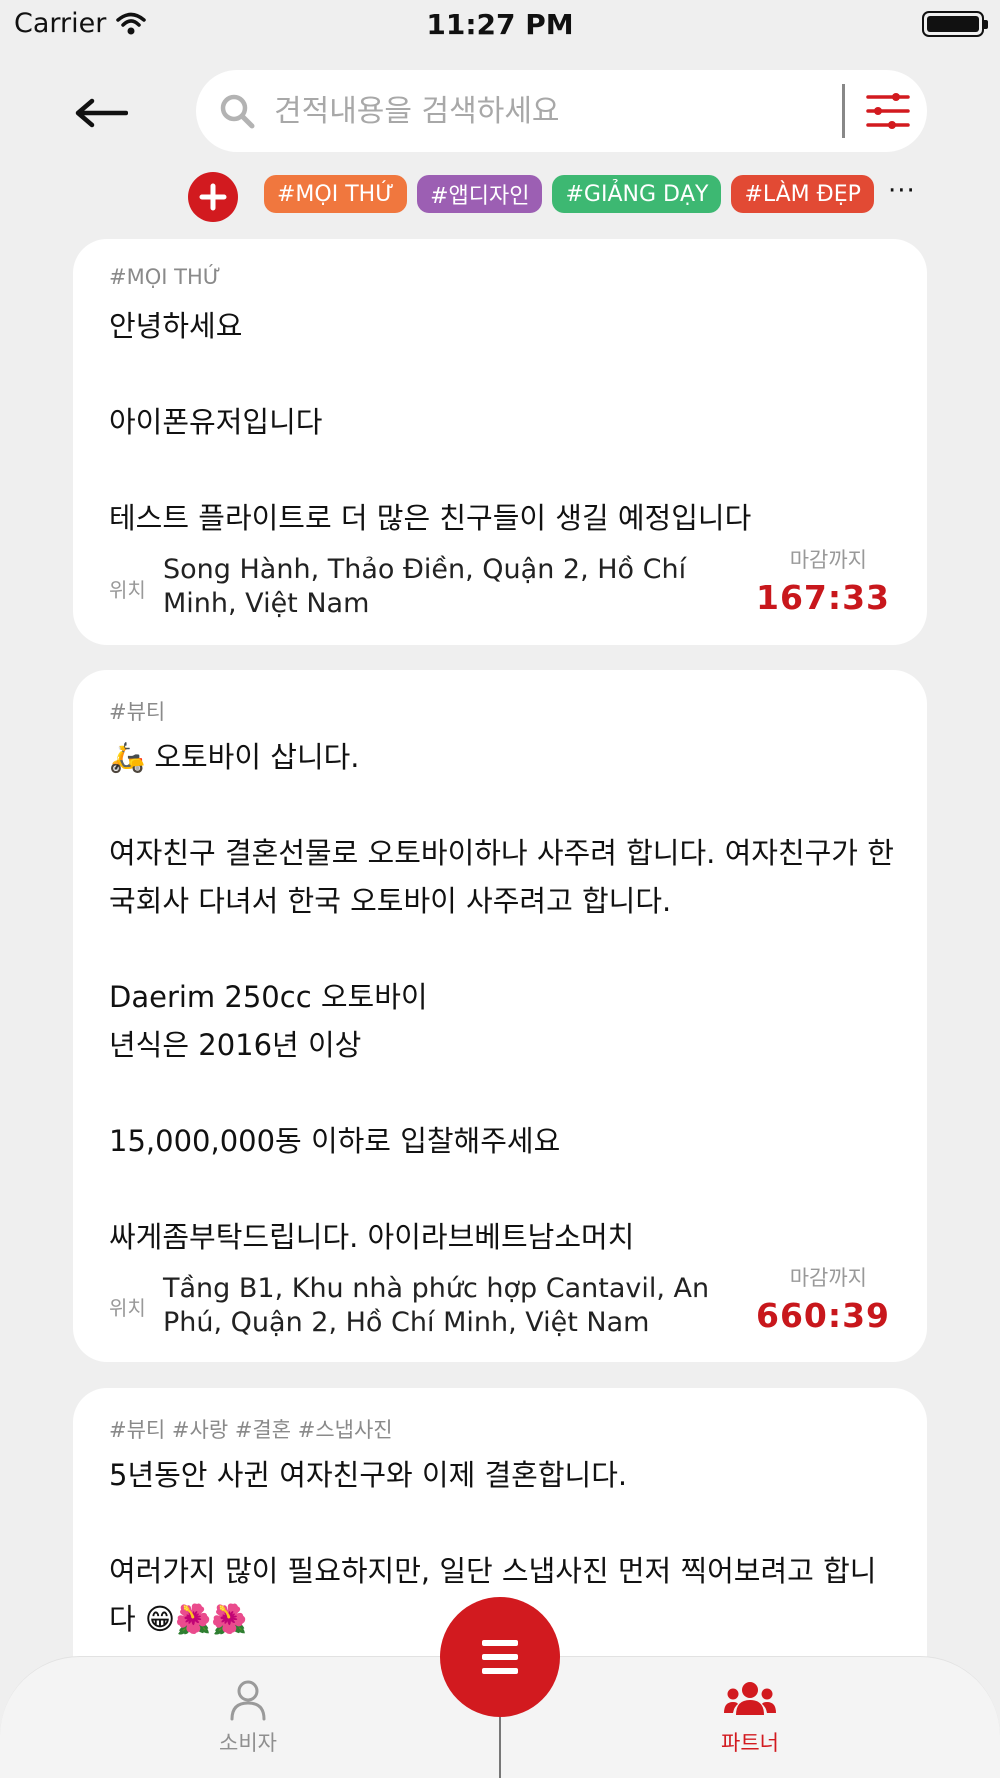 The height and width of the screenshot is (1778, 1000). I want to click on arrow-left-icon, so click(101, 113).